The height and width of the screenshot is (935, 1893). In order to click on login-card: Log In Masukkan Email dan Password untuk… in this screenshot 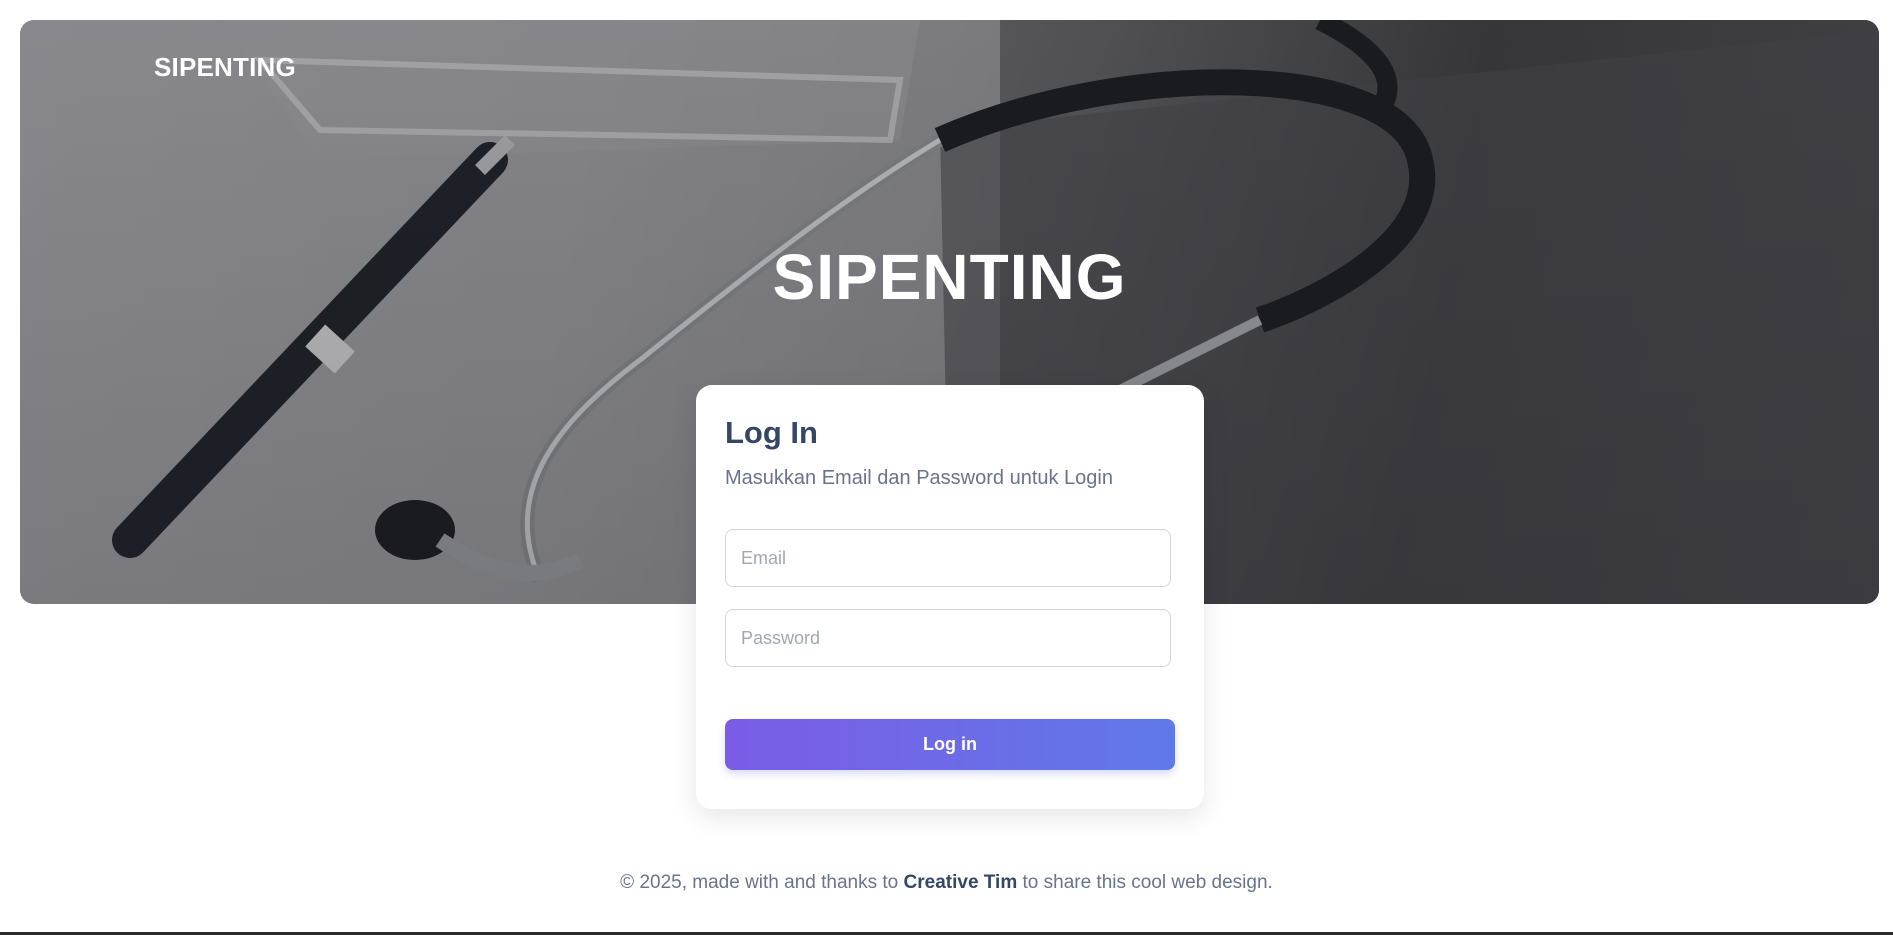, I will do `click(950, 597)`.